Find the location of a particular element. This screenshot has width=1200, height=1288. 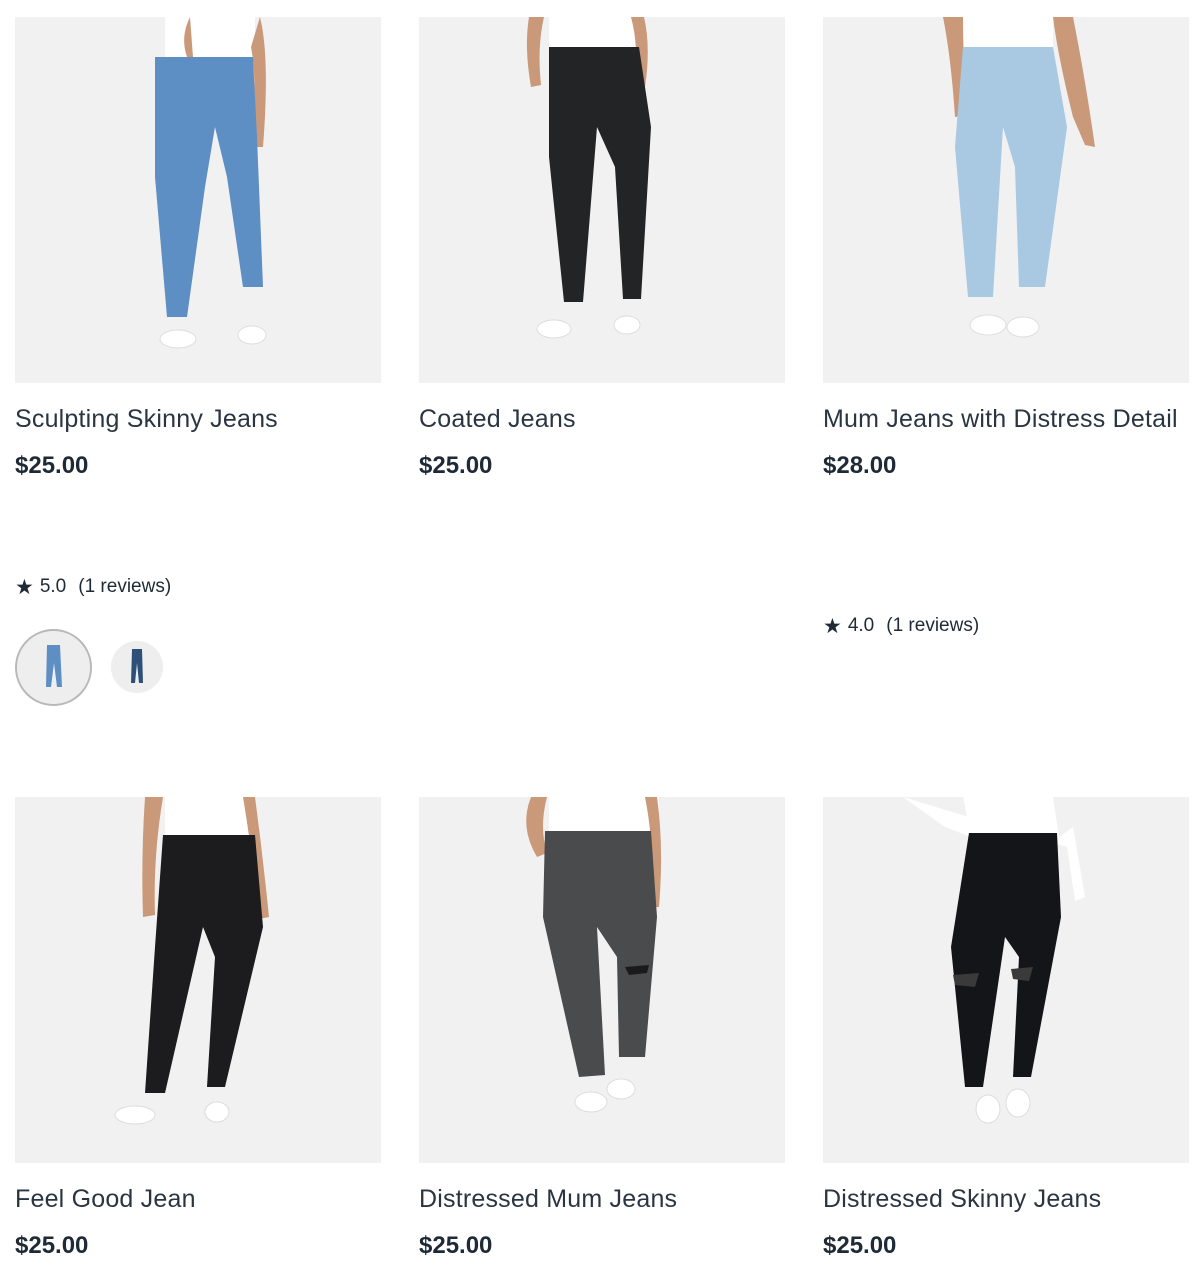

product-card: Sculpting Skinny Jeans $25.00 is located at coordinates (198, 249).